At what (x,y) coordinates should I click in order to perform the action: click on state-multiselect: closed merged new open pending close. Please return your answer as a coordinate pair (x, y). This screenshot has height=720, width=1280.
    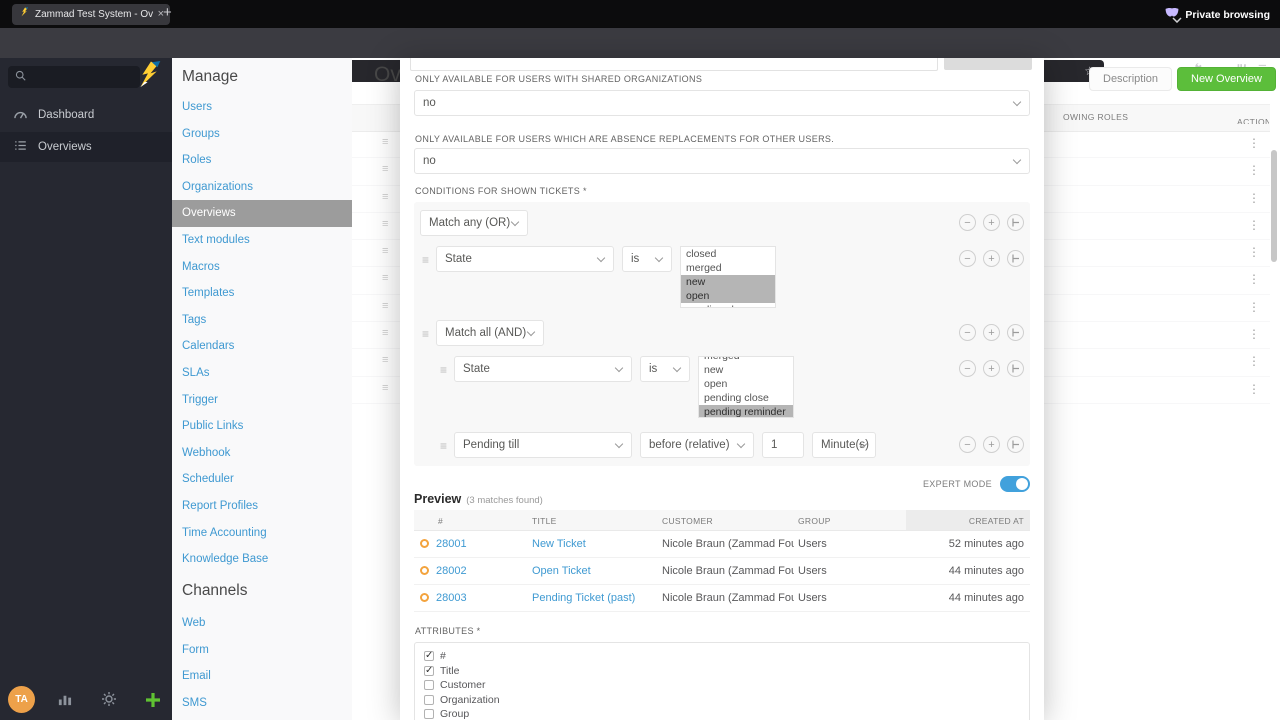
    Looking at the image, I should click on (728, 277).